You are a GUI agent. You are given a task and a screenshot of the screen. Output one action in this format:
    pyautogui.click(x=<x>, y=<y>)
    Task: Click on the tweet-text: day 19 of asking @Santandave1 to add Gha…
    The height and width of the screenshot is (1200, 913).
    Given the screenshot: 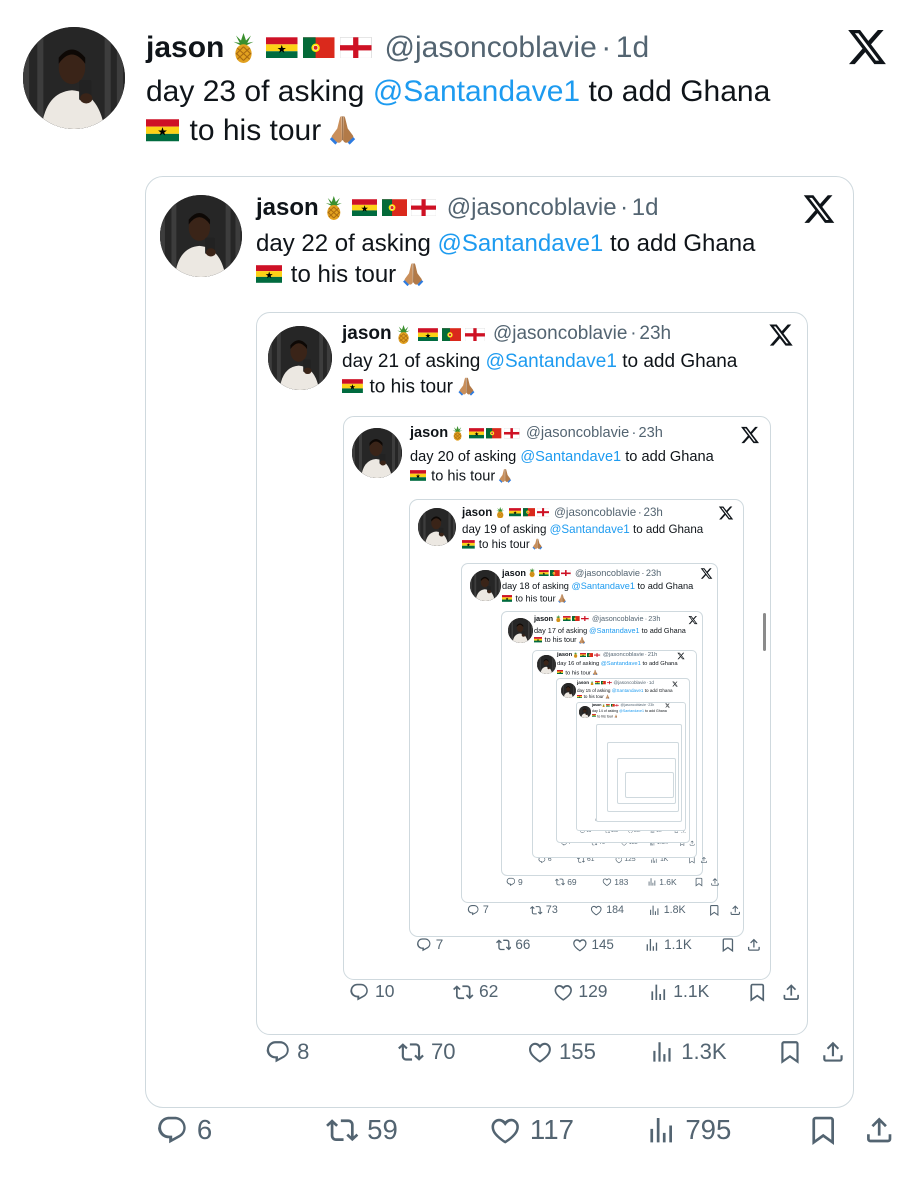 What is the action you would take?
    pyautogui.click(x=582, y=537)
    